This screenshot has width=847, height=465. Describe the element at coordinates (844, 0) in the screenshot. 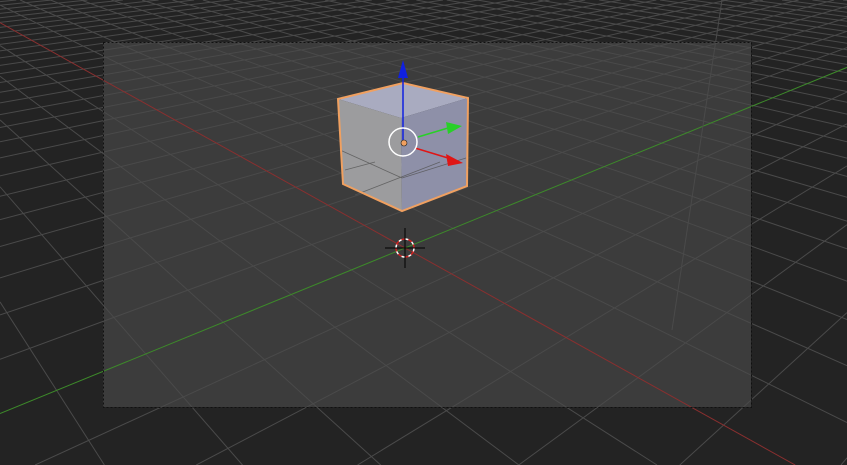

I see `grid-line` at that location.